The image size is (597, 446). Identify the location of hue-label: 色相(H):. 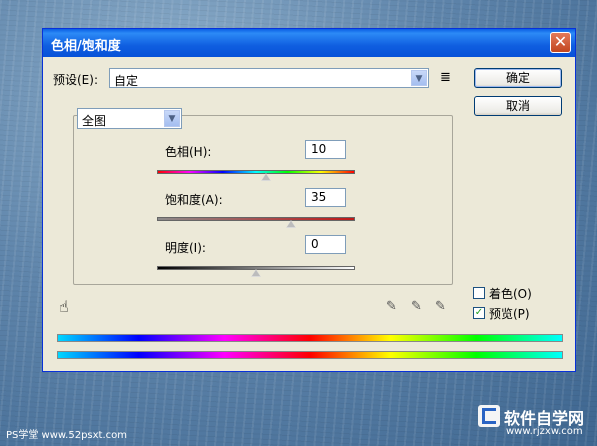
(188, 152).